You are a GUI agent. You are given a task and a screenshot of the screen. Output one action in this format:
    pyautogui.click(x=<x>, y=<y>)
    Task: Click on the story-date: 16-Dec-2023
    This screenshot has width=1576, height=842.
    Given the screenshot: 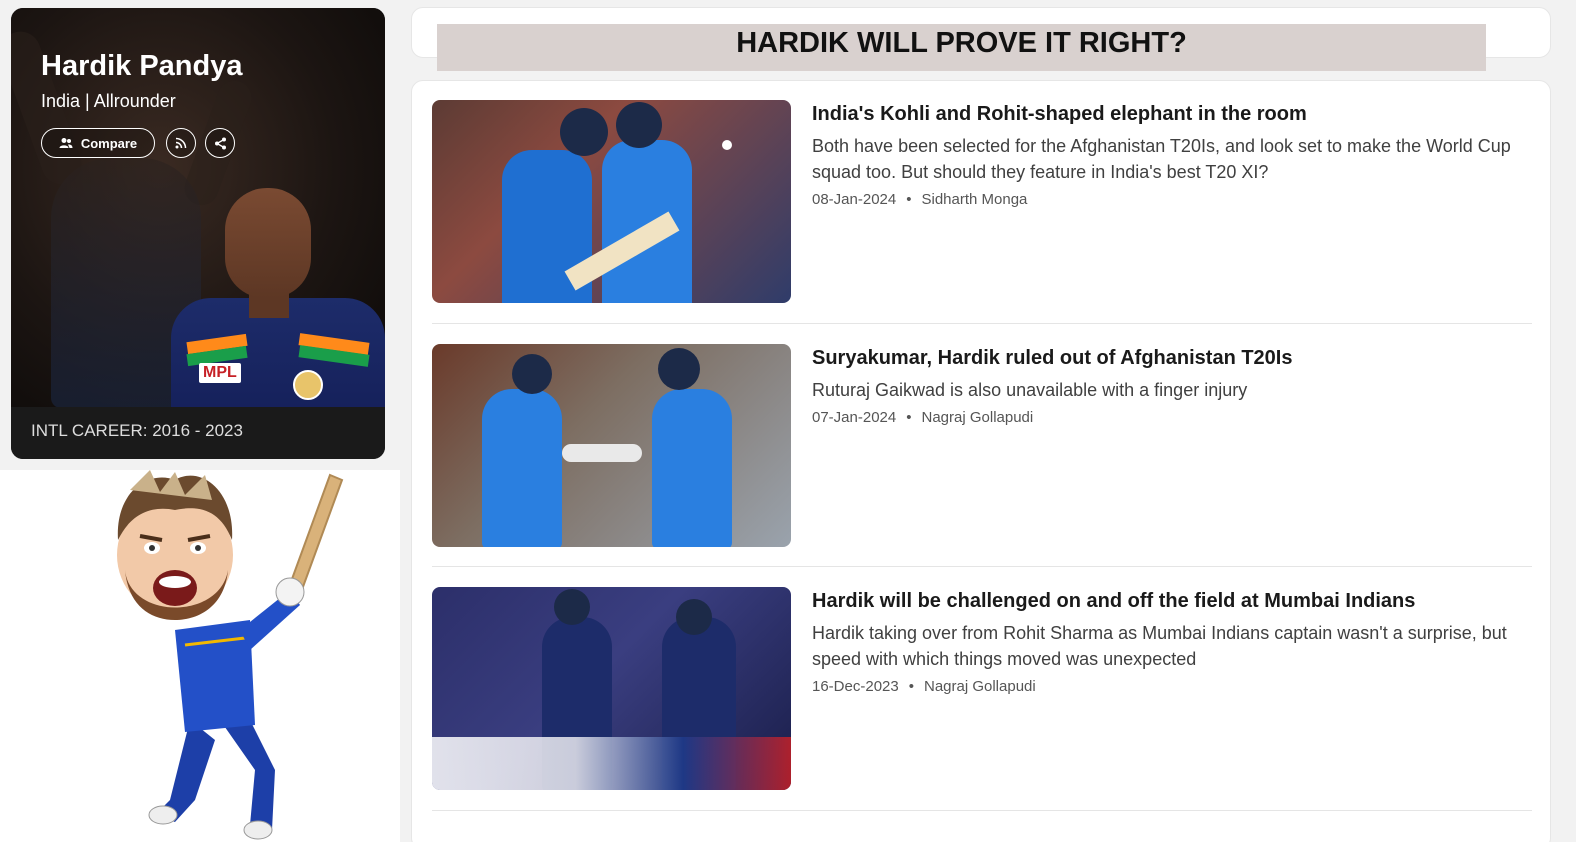 What is the action you would take?
    pyautogui.click(x=855, y=686)
    